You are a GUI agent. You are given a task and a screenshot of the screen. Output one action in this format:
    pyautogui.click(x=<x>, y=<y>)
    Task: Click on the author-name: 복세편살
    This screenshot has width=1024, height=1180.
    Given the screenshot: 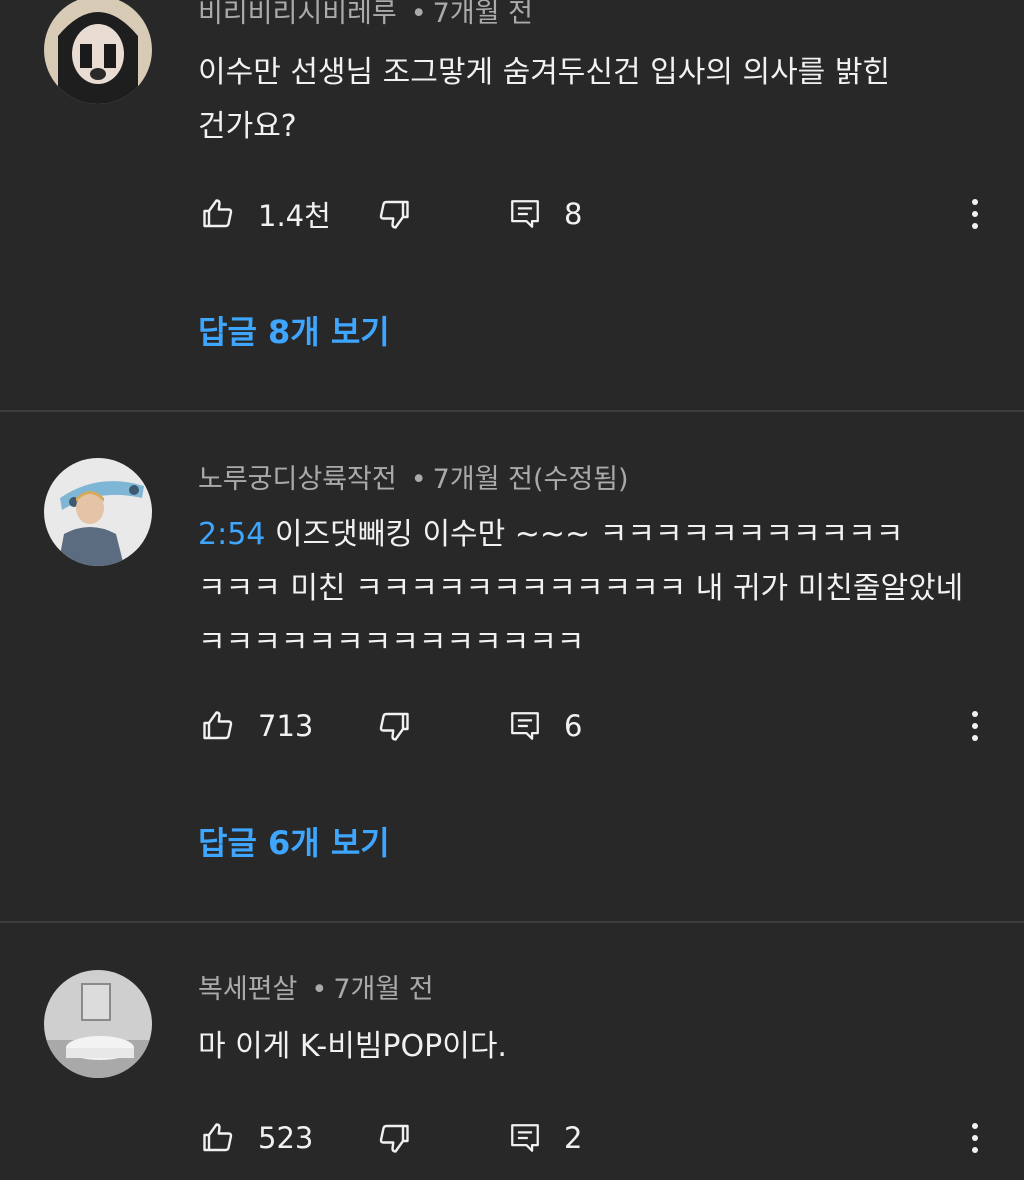 What is the action you would take?
    pyautogui.click(x=247, y=989)
    